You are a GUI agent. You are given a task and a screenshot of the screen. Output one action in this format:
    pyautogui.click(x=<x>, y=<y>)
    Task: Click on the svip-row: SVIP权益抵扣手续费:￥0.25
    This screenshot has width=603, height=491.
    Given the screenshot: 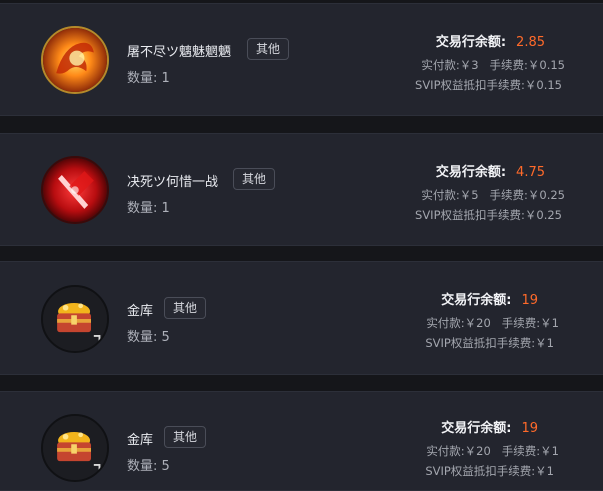 What is the action you would take?
    pyautogui.click(x=488, y=215)
    